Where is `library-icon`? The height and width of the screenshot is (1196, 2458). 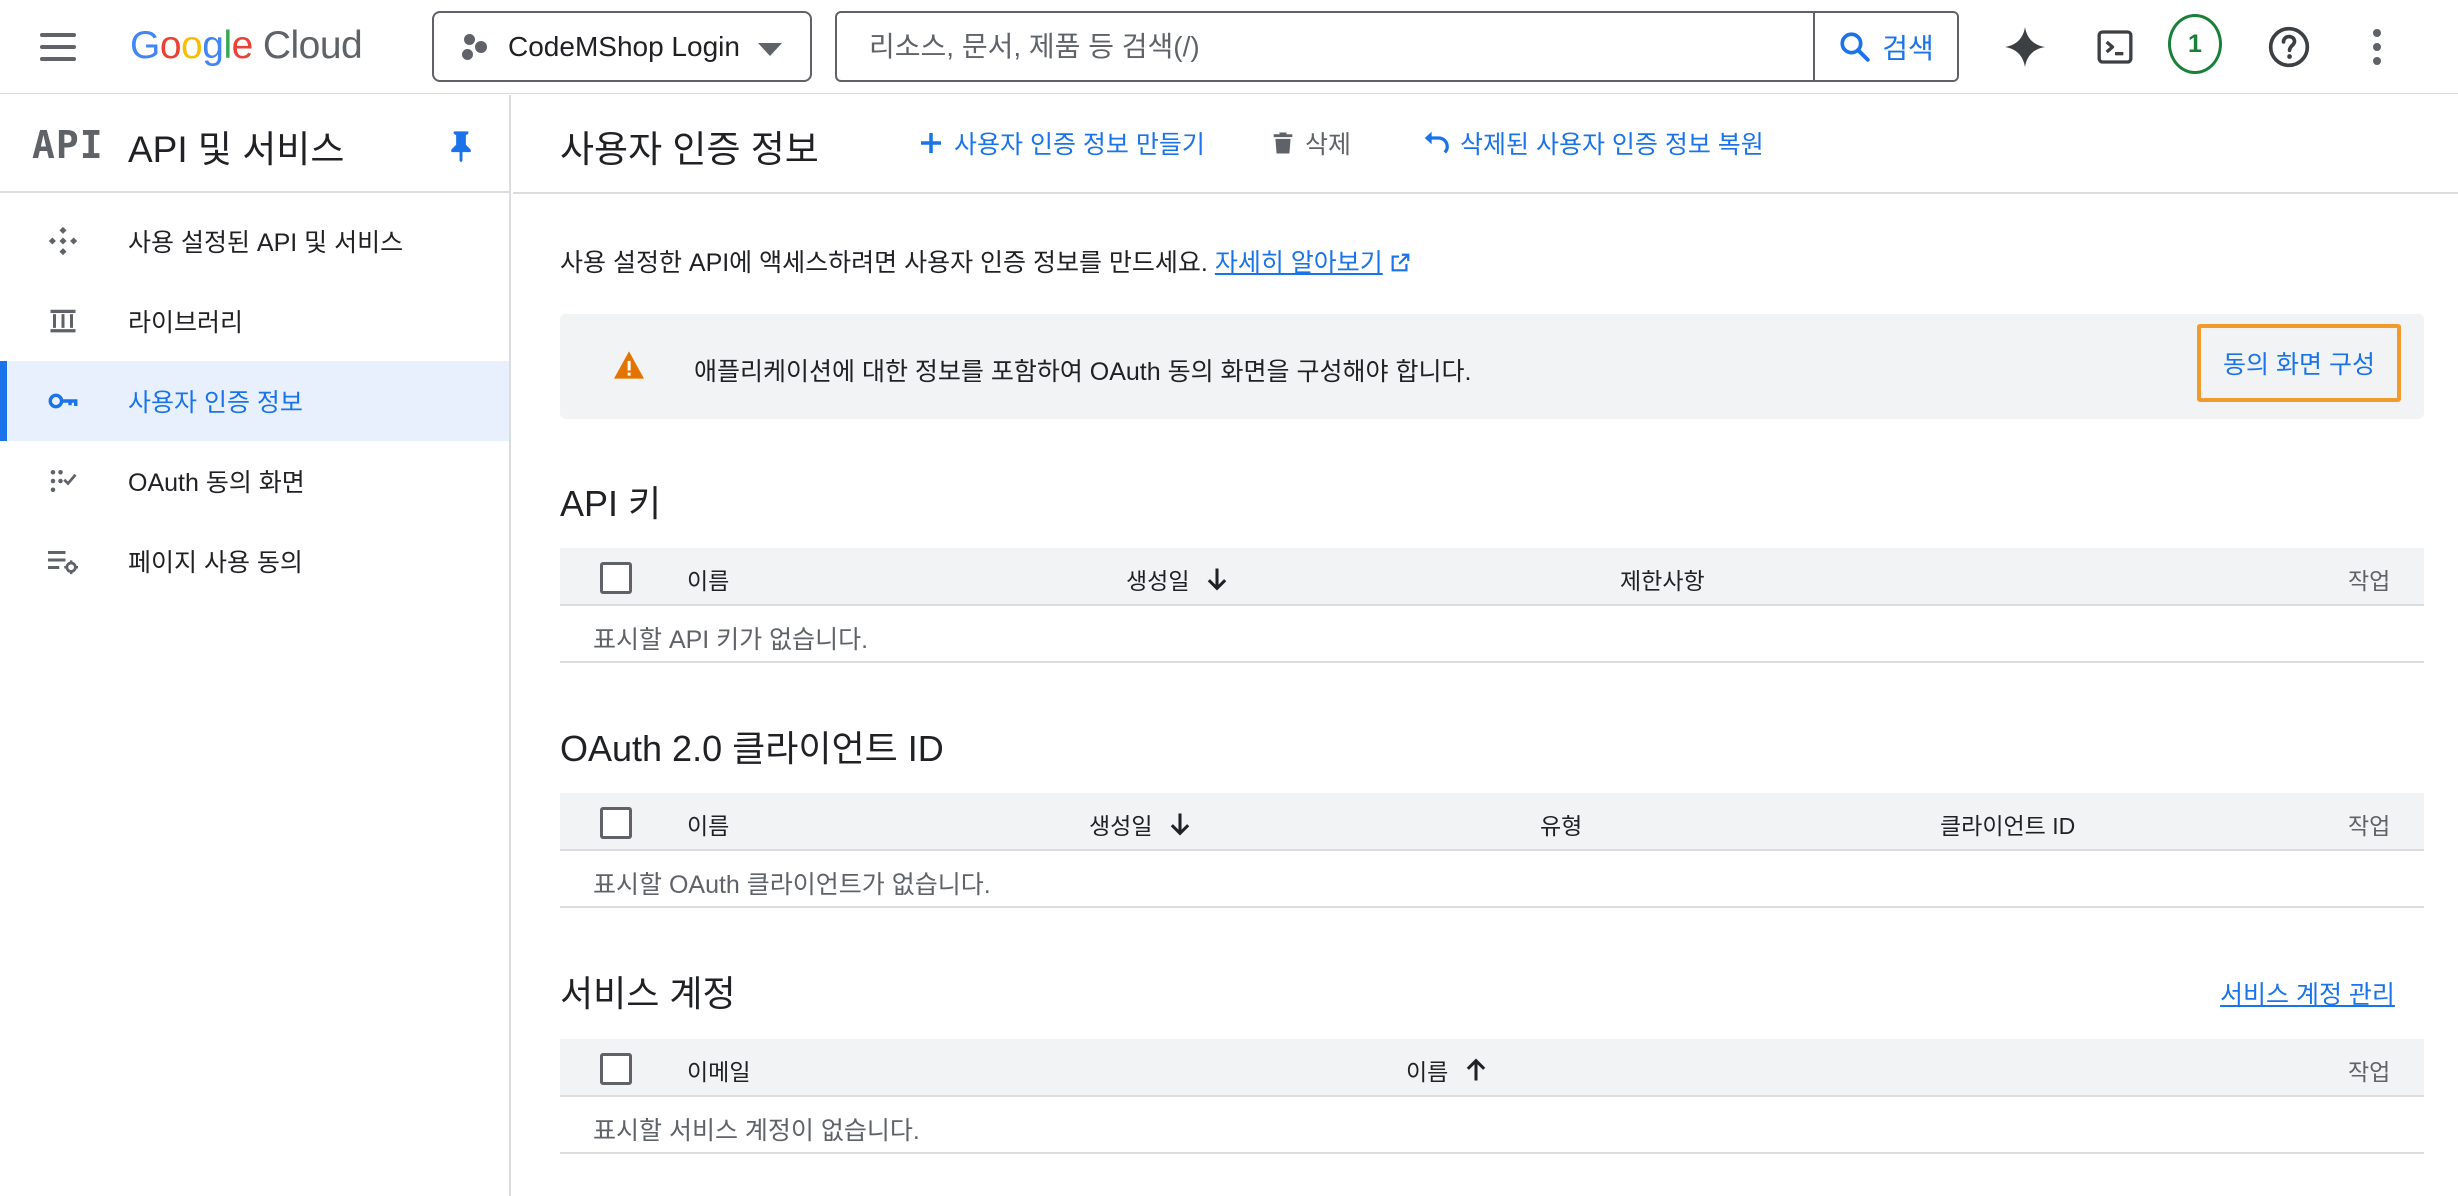 library-icon is located at coordinates (63, 321).